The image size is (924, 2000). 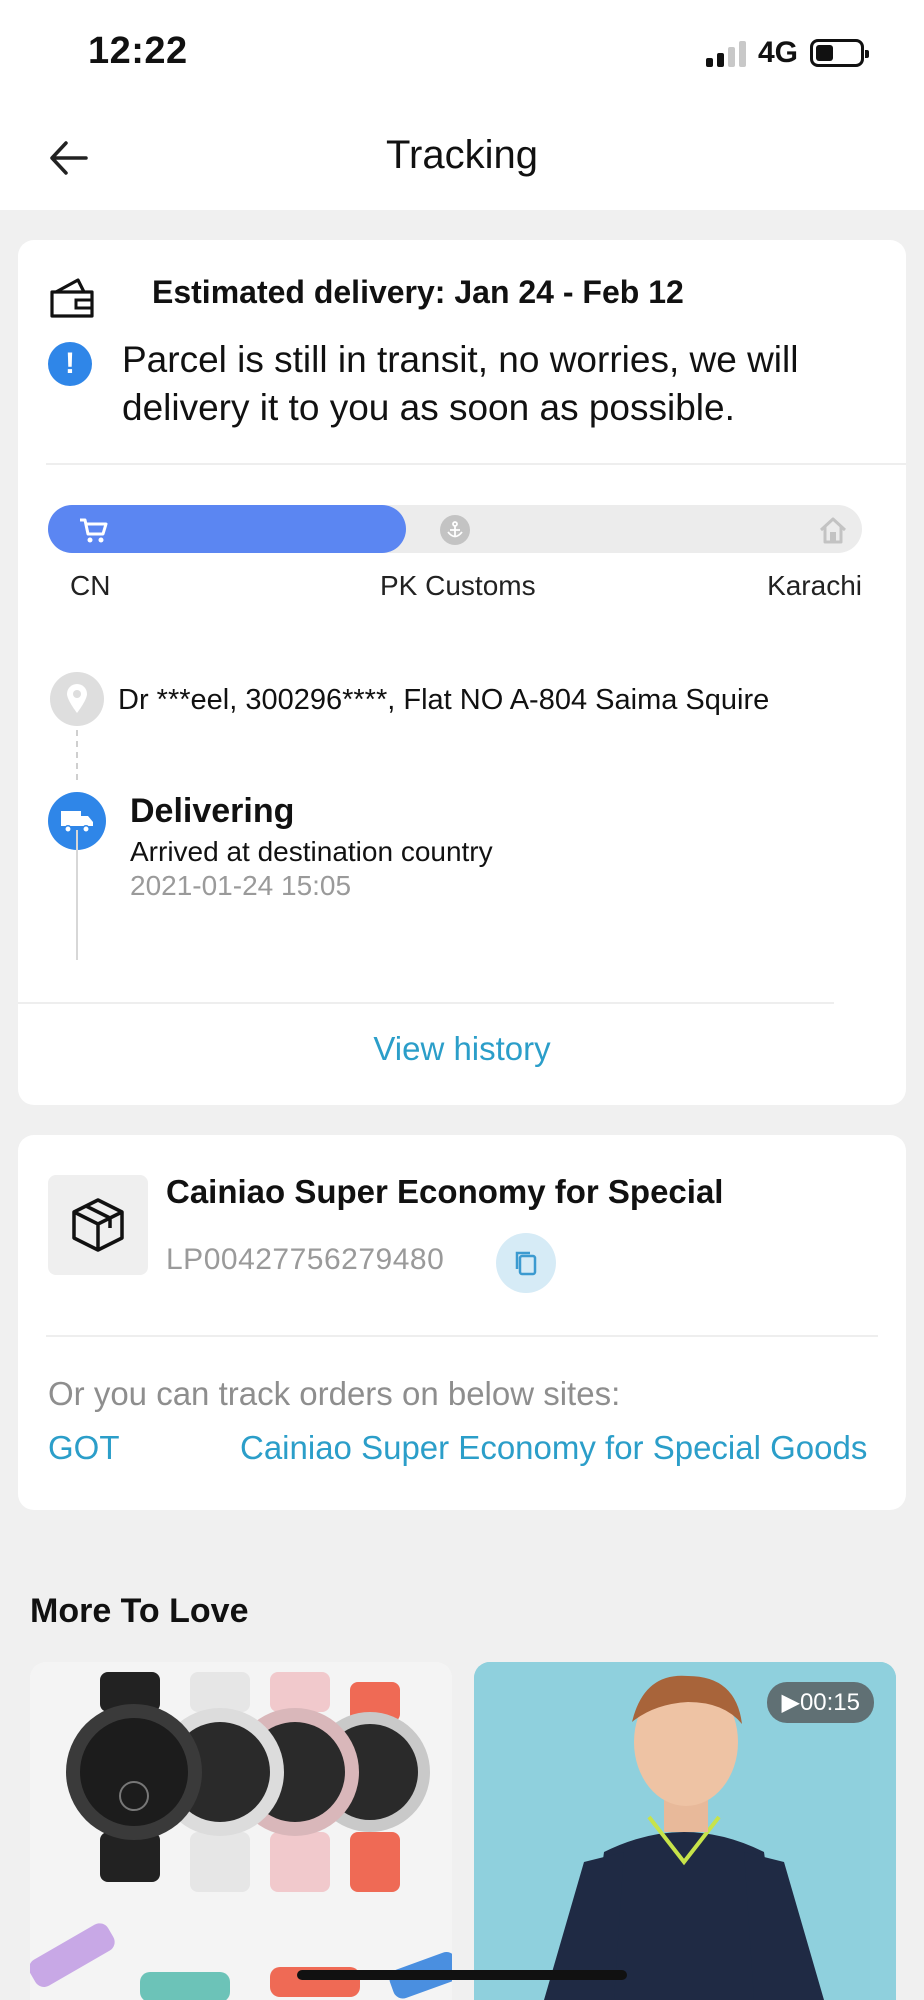 I want to click on battery-icon, so click(x=839, y=53).